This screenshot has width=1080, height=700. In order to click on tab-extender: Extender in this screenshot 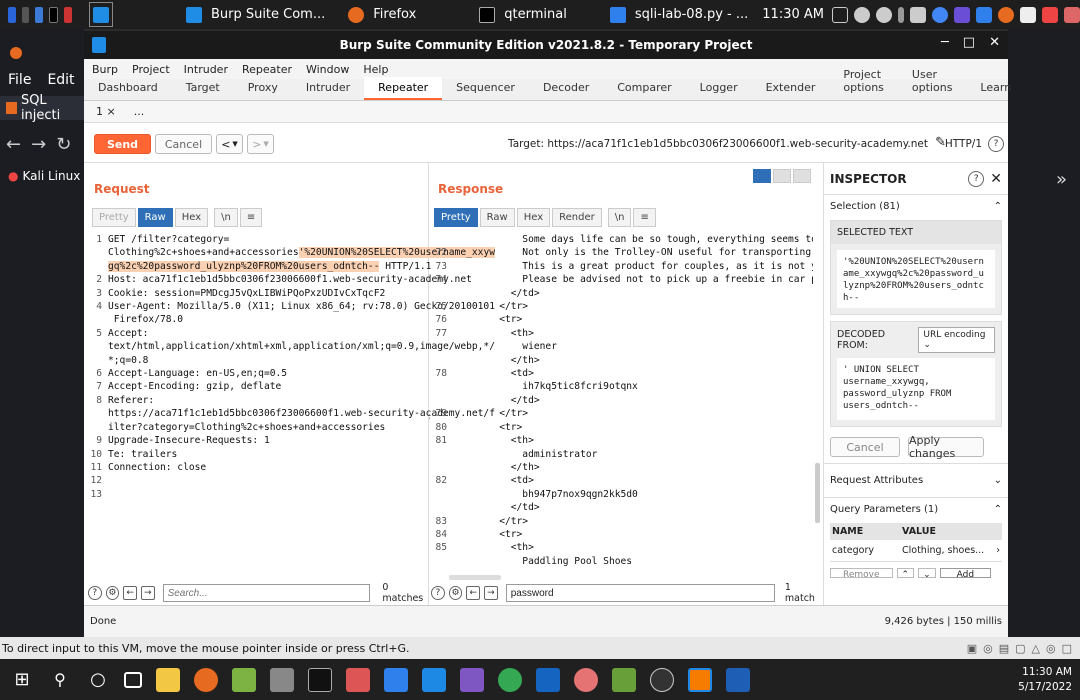, I will do `click(791, 88)`.